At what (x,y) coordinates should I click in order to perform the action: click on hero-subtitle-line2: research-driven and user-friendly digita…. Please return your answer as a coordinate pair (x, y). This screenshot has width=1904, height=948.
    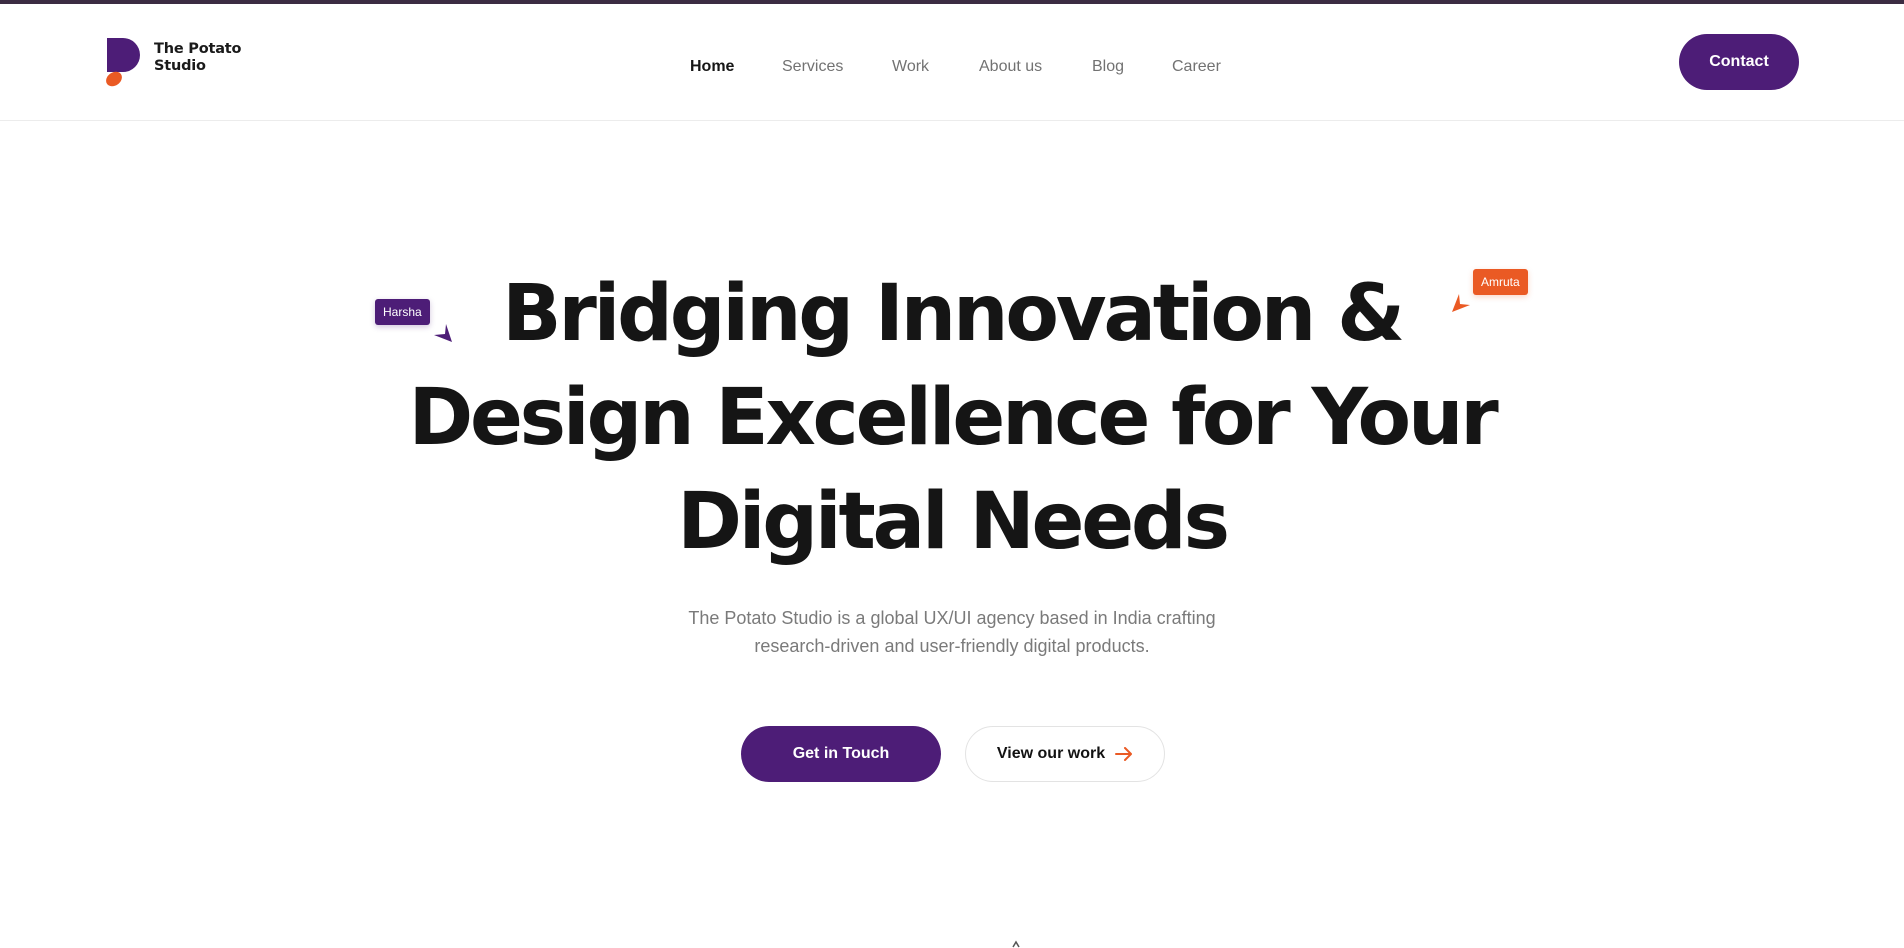
    Looking at the image, I should click on (952, 646).